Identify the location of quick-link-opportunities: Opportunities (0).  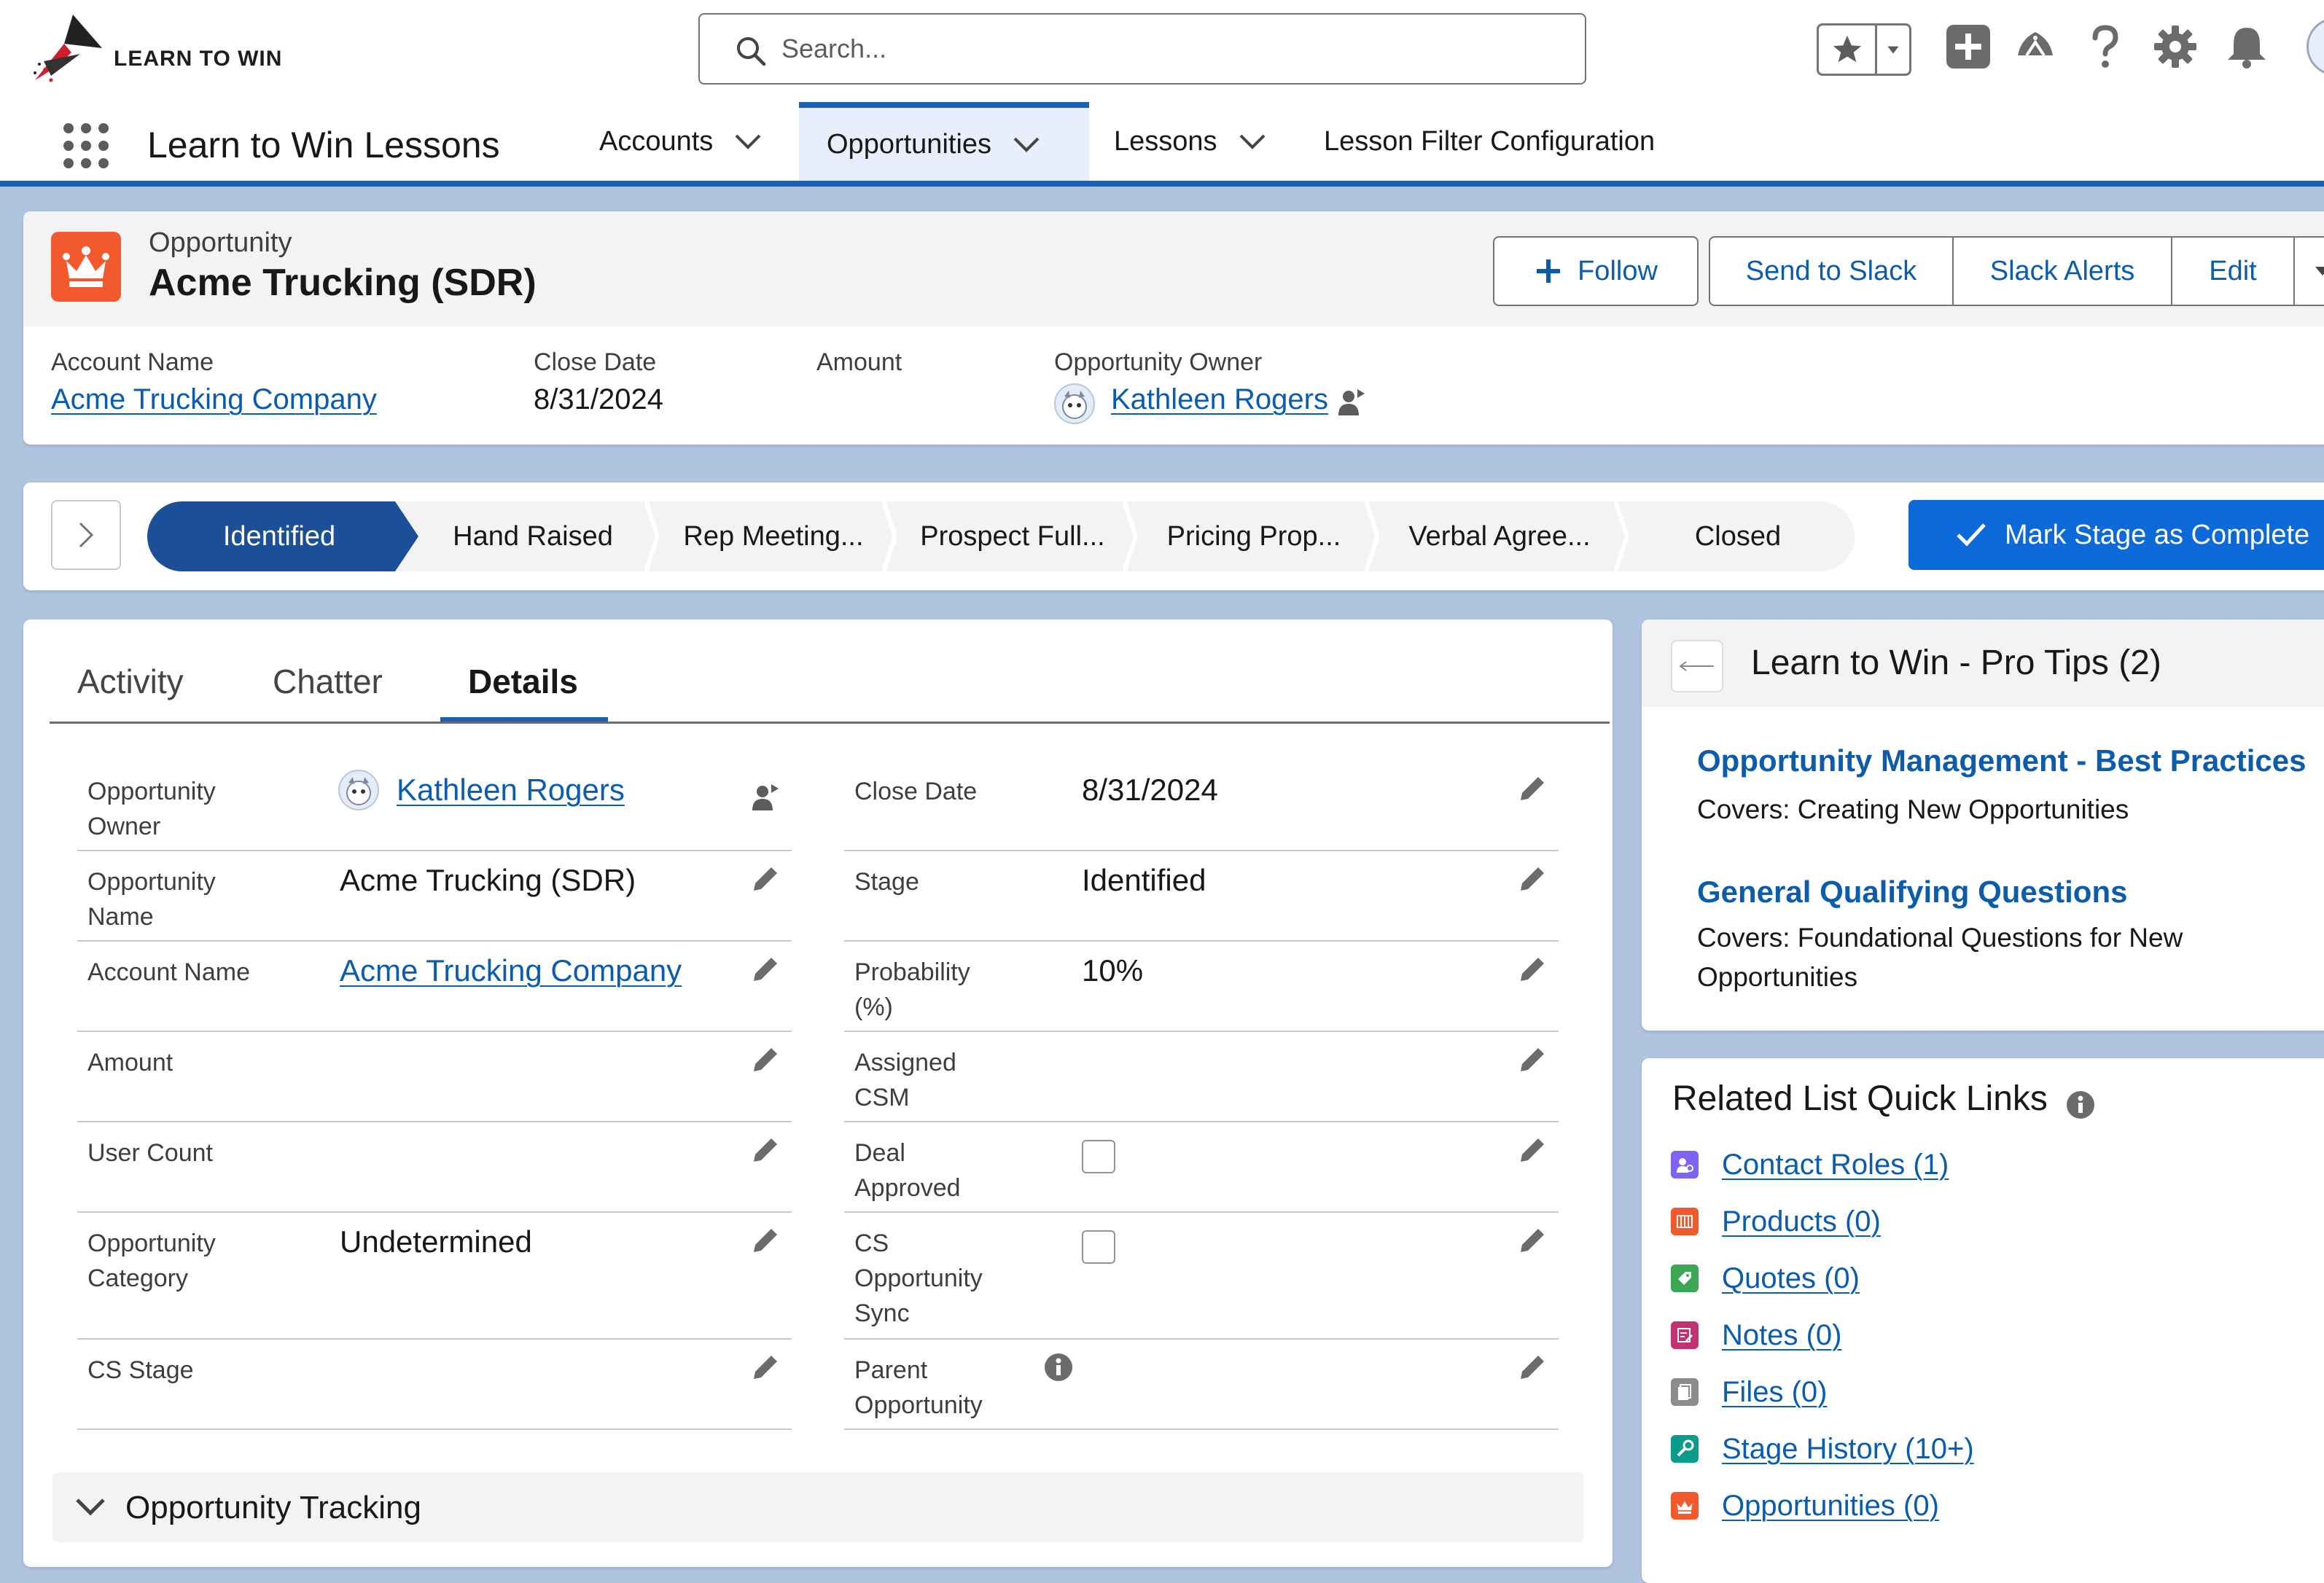
(1805, 1506).